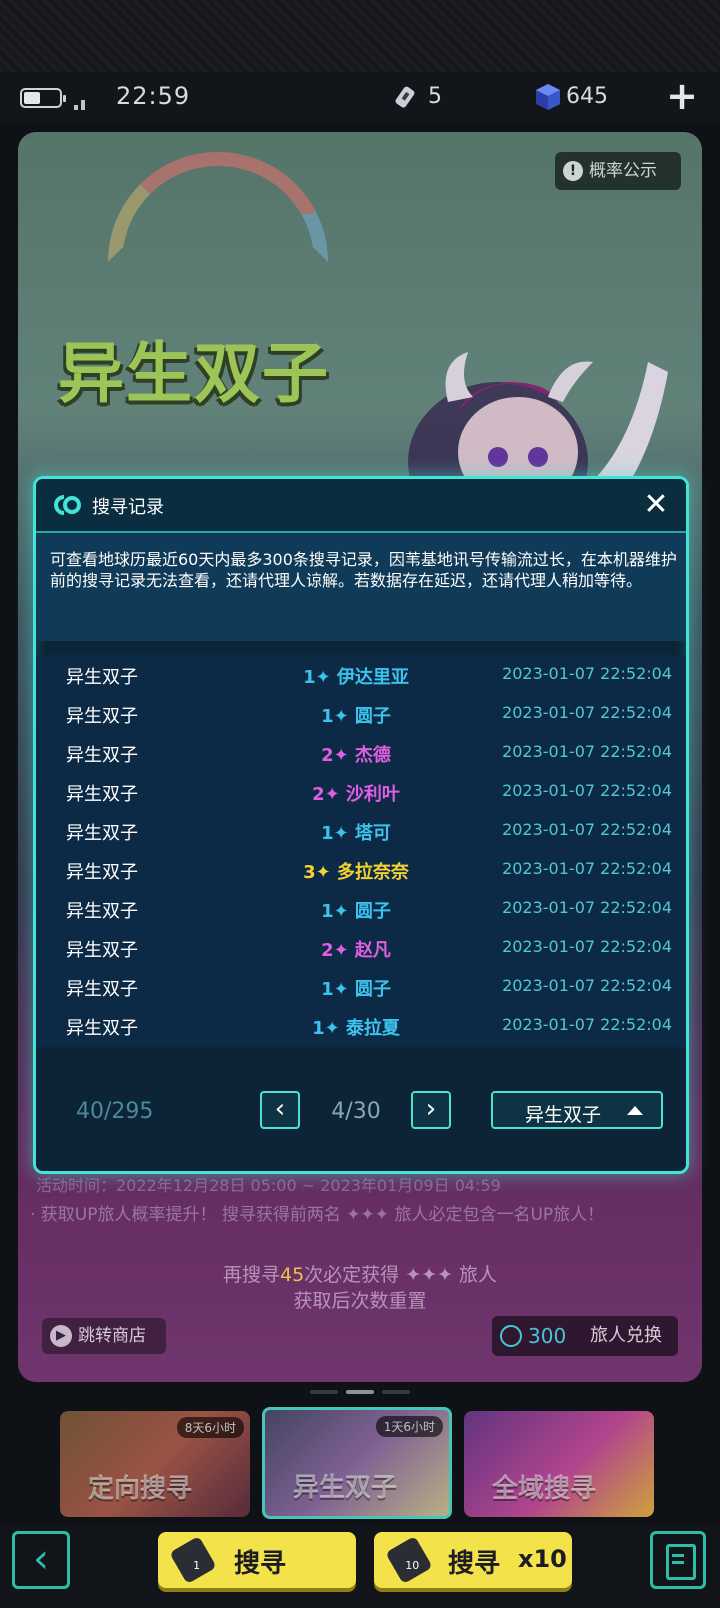  Describe the element at coordinates (435, 96) in the screenshot. I see `ticket-count: 5` at that location.